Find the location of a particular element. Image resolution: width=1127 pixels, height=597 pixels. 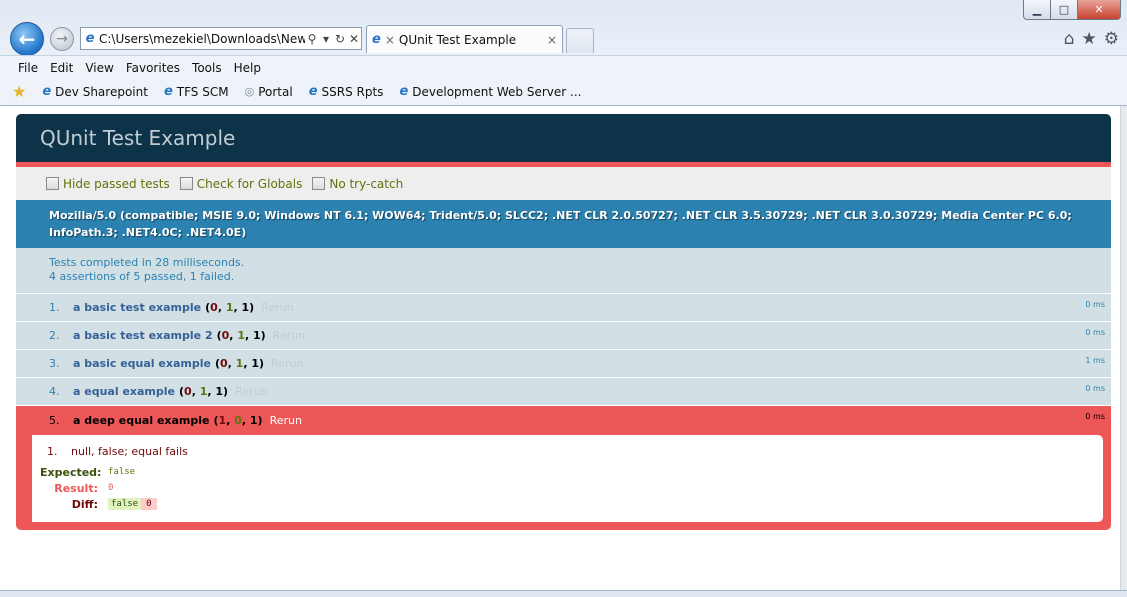

assertion-item: 1. null, false; equal fails is located at coordinates (565, 451).